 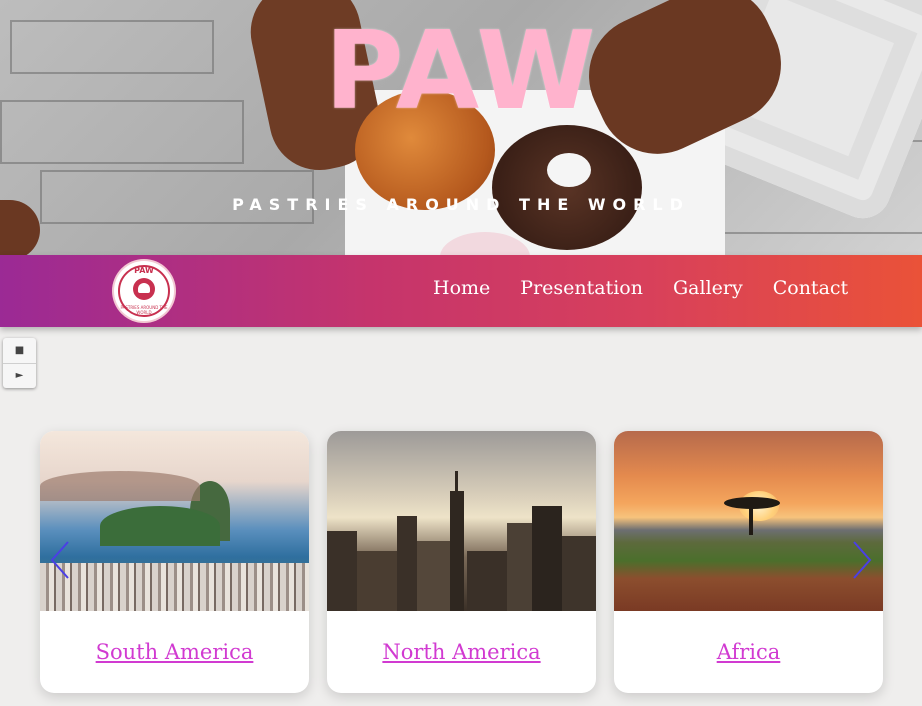 I want to click on stop-icon: ■, so click(x=19, y=350).